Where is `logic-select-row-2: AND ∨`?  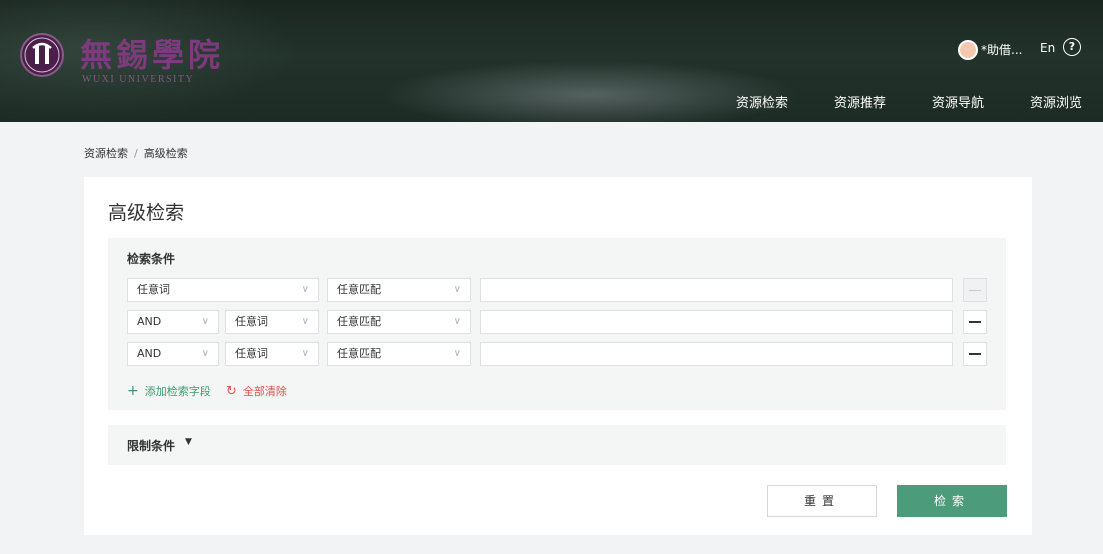 logic-select-row-2: AND ∨ is located at coordinates (173, 322).